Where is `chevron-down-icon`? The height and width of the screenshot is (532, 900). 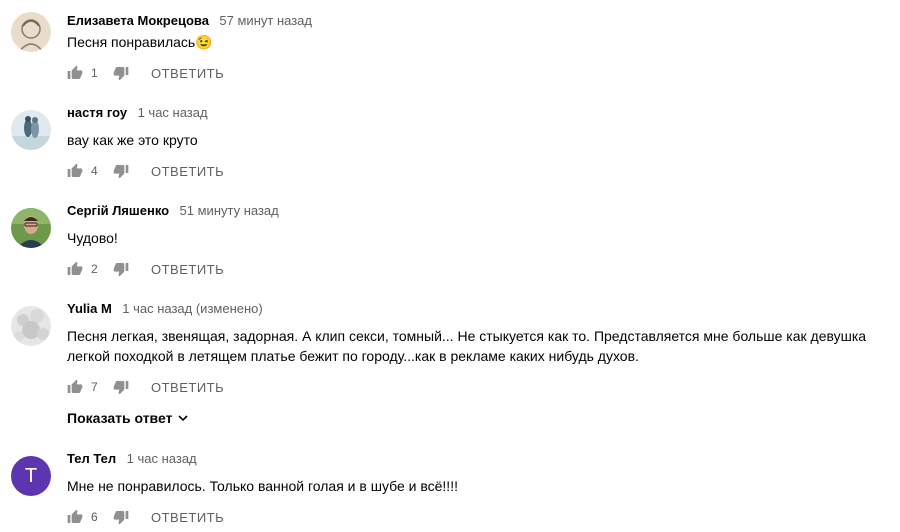
chevron-down-icon is located at coordinates (183, 418).